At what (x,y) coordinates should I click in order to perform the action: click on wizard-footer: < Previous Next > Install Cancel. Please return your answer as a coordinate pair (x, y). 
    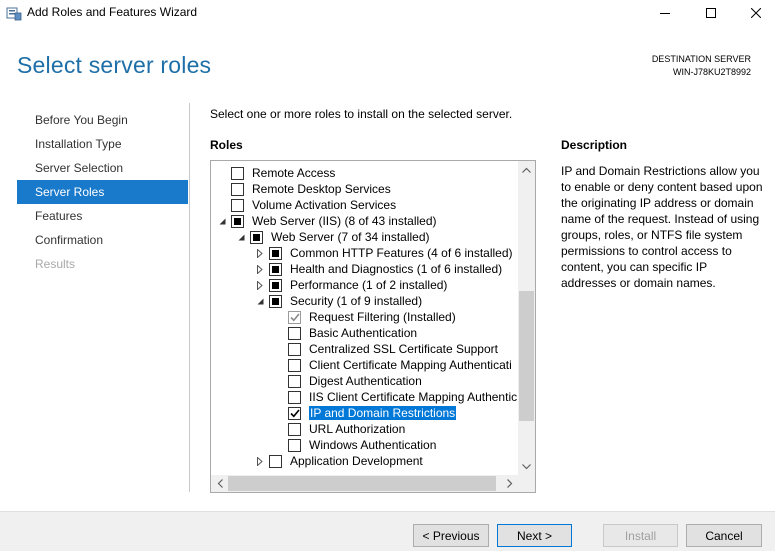
    Looking at the image, I should click on (387, 531).